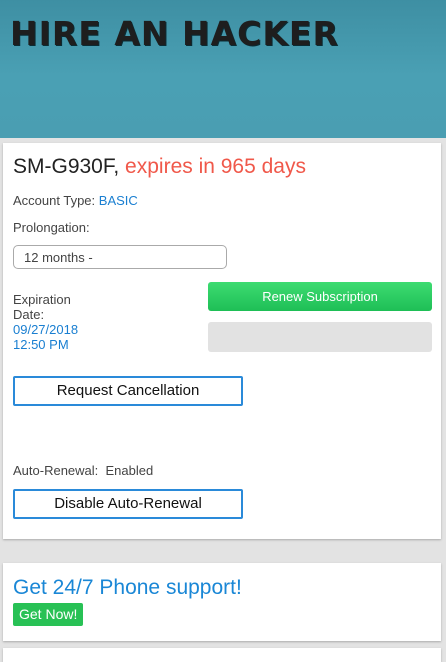 The image size is (446, 662). I want to click on device-title: SM-G930F, expires in 965 days, so click(159, 167).